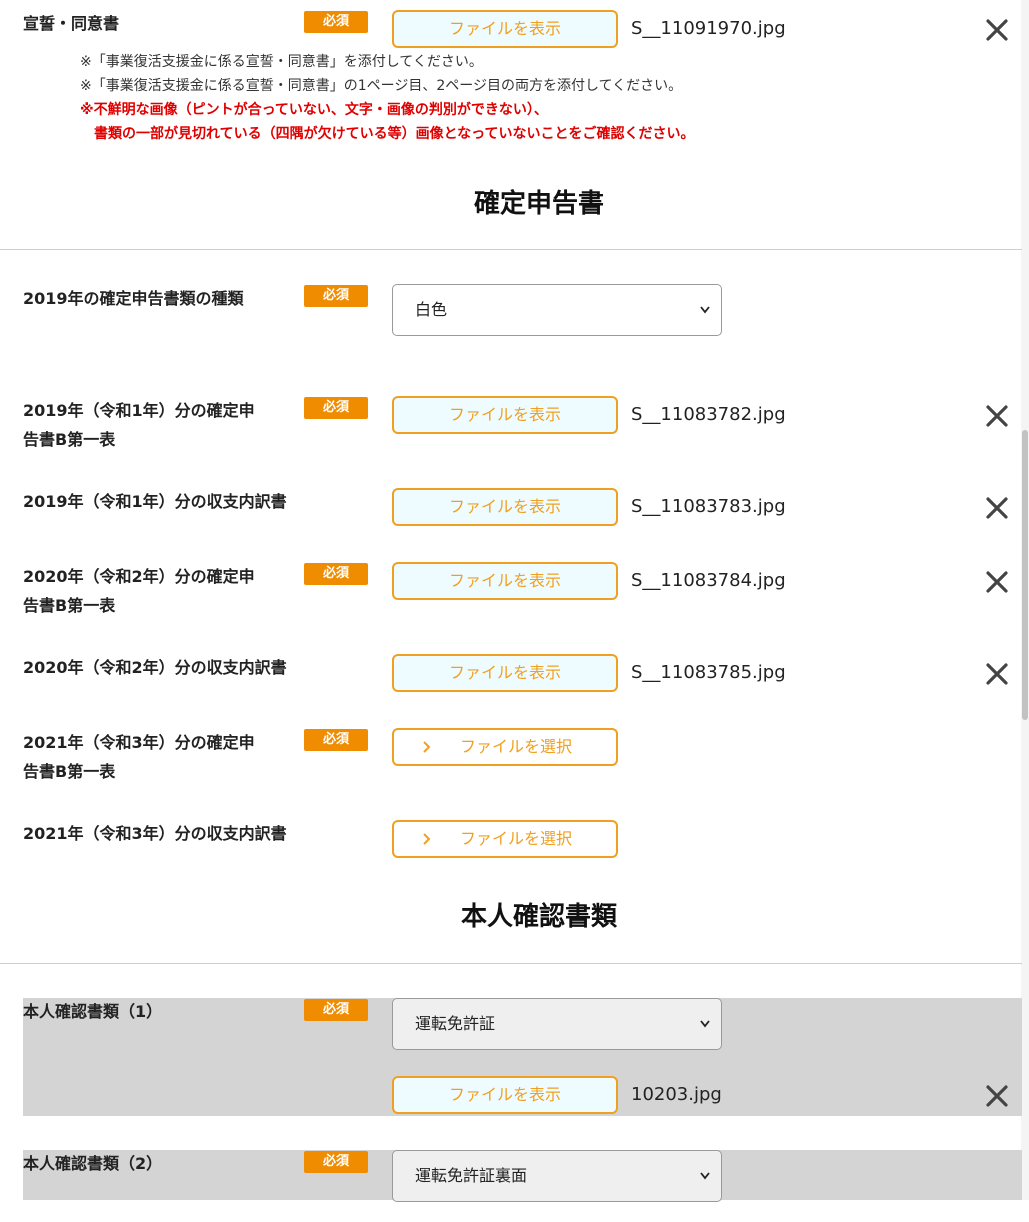 The height and width of the screenshot is (1222, 1029). I want to click on oath-warning-1: ※不鮮明な画像（ピントが合っていない、文字・画像の判別ができない）、, so click(314, 110).